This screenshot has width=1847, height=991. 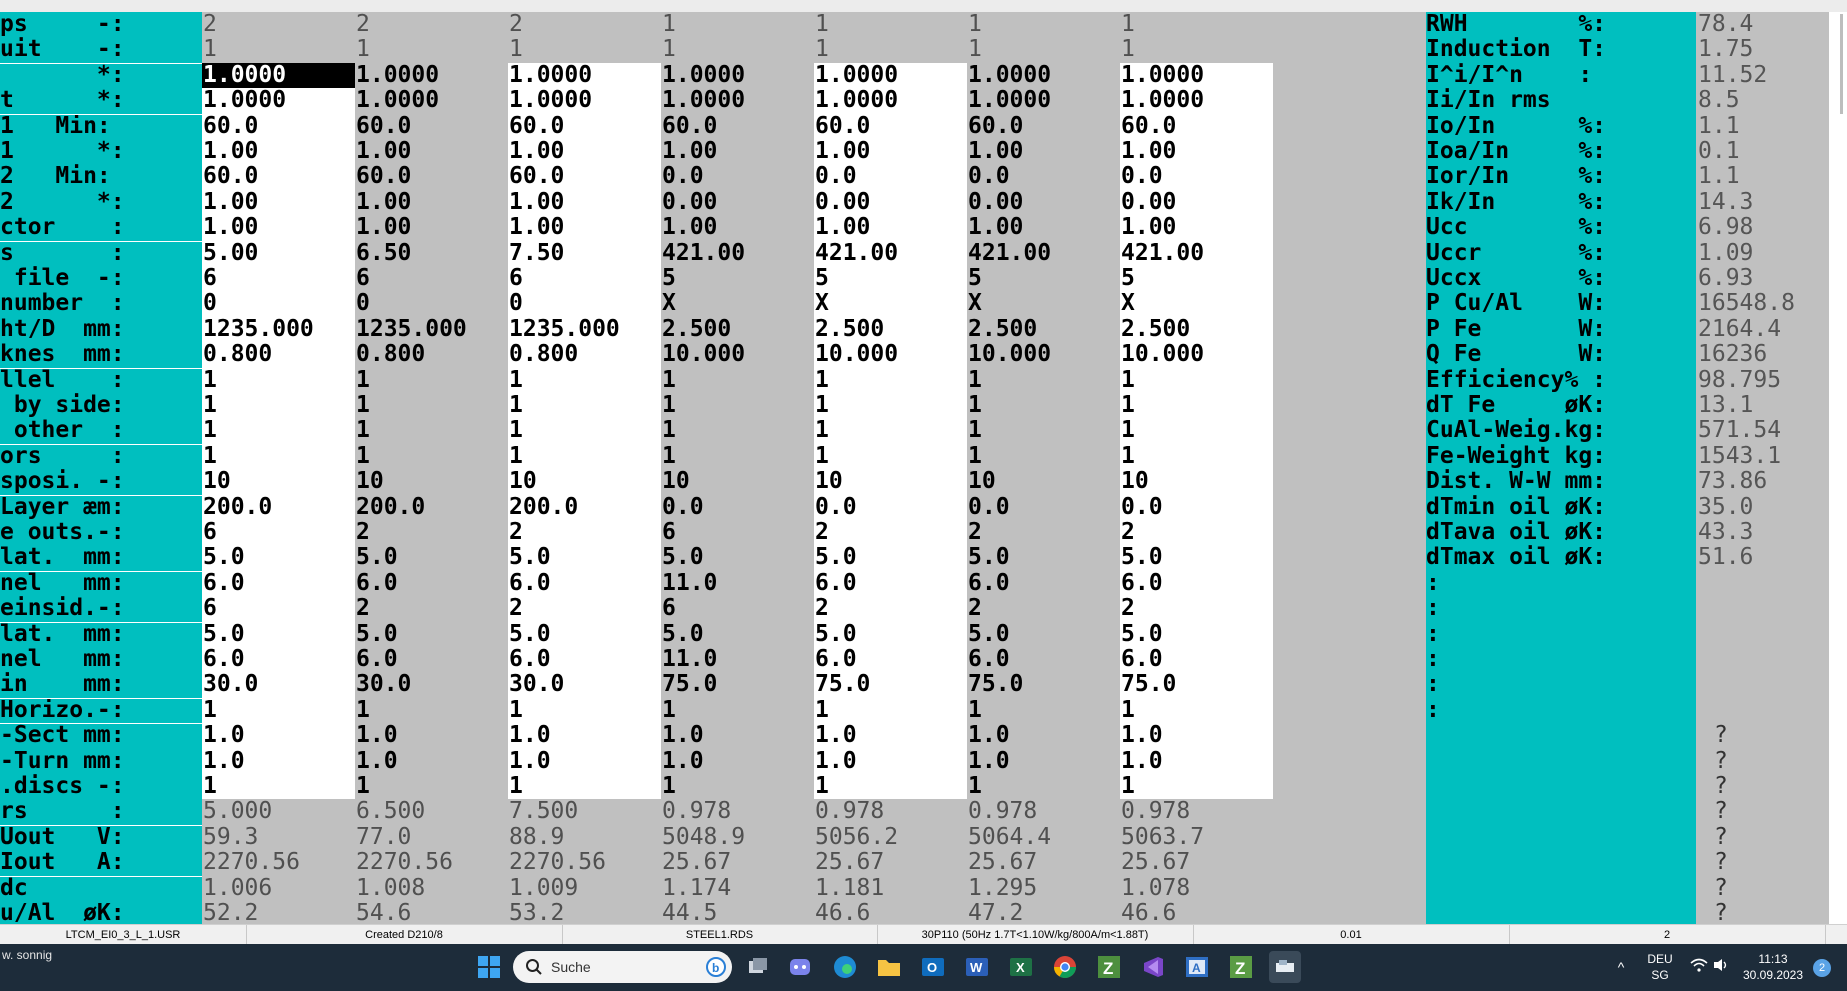 What do you see at coordinates (737, 609) in the screenshot?
I see `value-cell: 6` at bounding box center [737, 609].